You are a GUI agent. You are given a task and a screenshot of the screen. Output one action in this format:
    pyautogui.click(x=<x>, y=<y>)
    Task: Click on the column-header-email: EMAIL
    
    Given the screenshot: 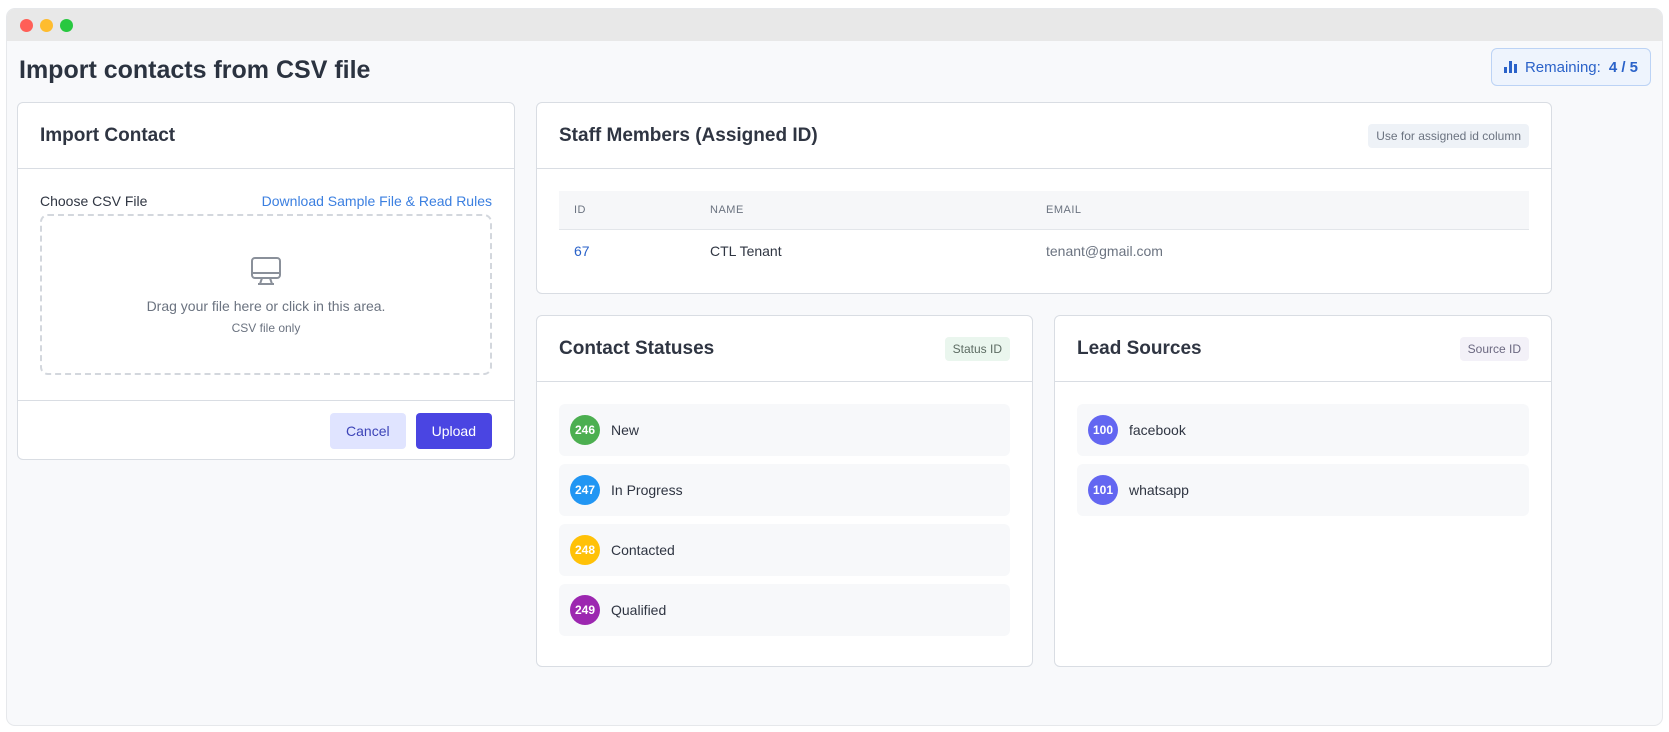 What is the action you would take?
    pyautogui.click(x=1064, y=210)
    